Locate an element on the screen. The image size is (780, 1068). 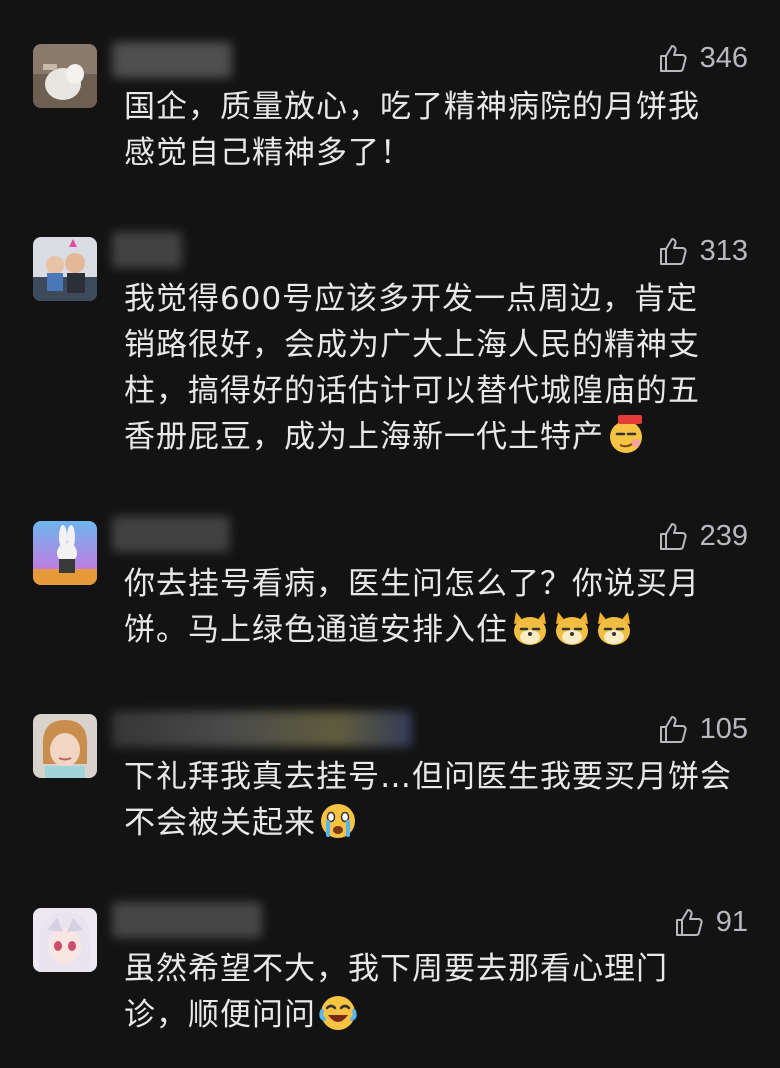
like-button: 346 is located at coordinates (703, 58).